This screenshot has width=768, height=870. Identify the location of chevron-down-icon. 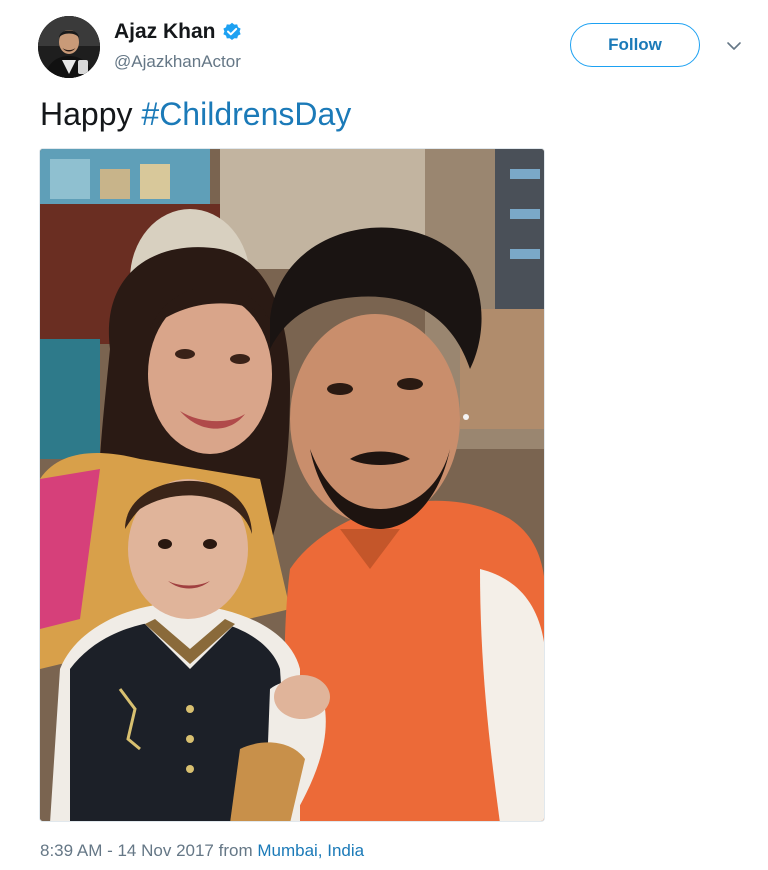
(734, 46).